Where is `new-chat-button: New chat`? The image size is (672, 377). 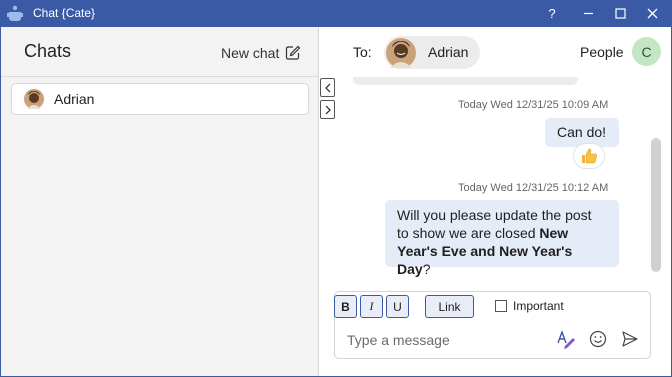
new-chat-button: New chat is located at coordinates (261, 53).